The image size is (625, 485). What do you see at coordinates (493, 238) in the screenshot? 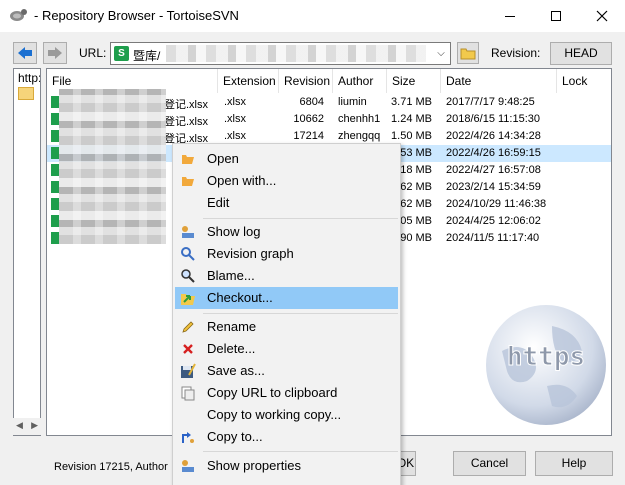
I see `file-date: 2024/11/5 11:17:40` at bounding box center [493, 238].